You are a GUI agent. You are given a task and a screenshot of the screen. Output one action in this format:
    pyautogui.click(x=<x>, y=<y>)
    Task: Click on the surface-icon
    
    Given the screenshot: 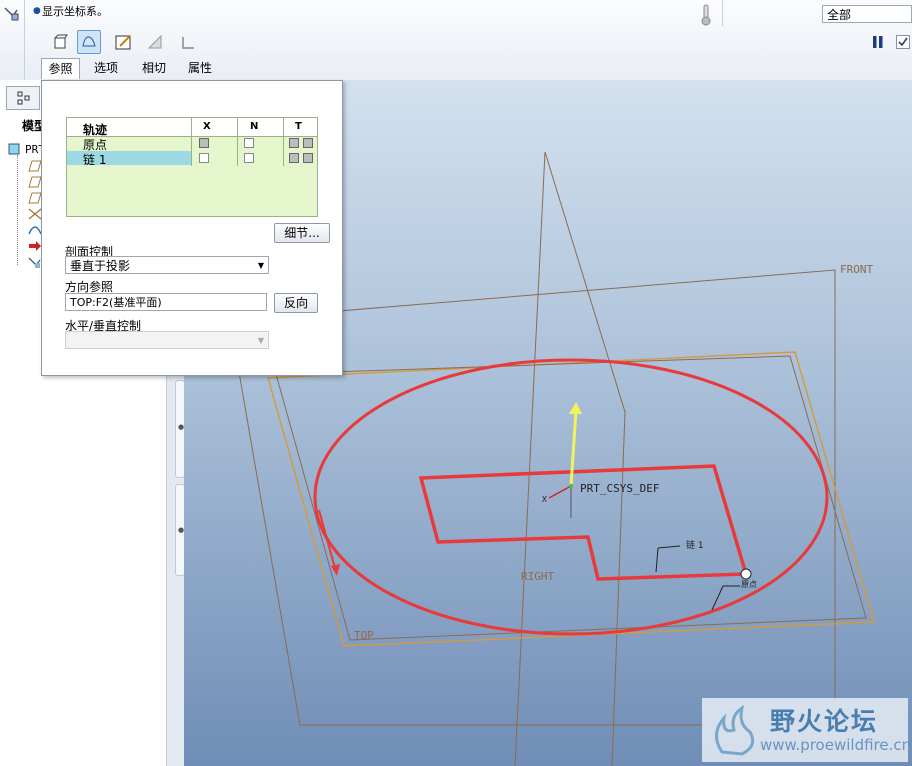 What is the action you would take?
    pyautogui.click(x=89, y=42)
    